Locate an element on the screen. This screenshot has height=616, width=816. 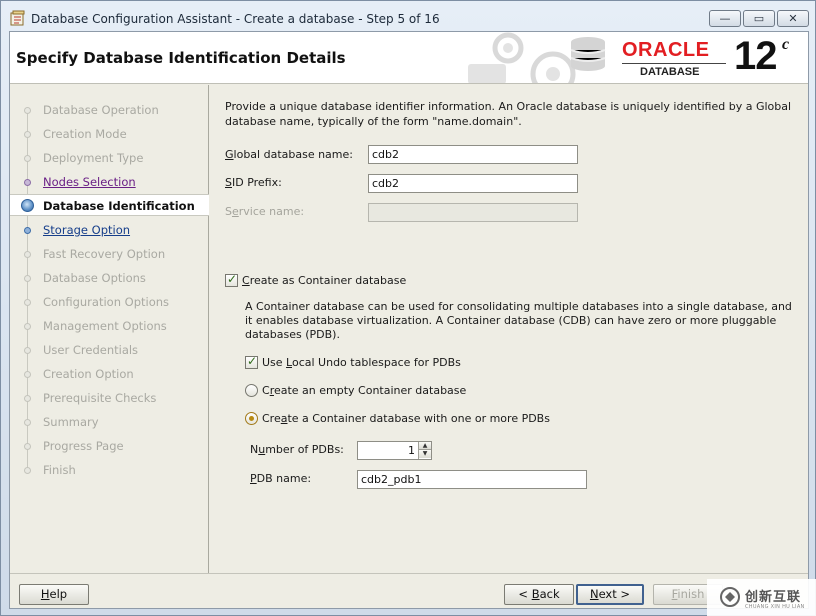
nav-step-label: Database Options is located at coordinates (94, 278).